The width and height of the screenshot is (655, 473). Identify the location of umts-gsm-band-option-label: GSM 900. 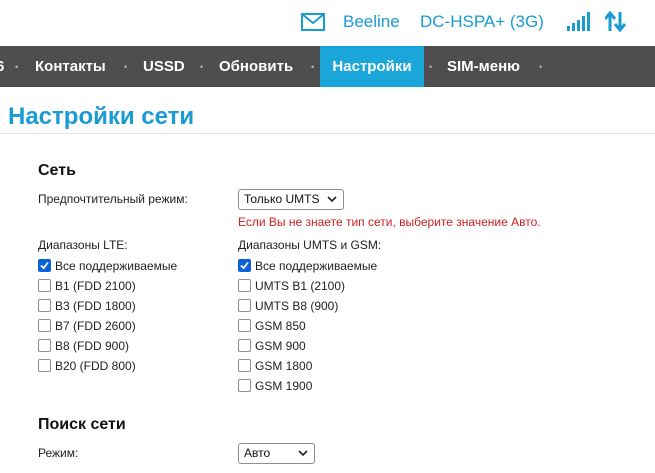
(280, 346).